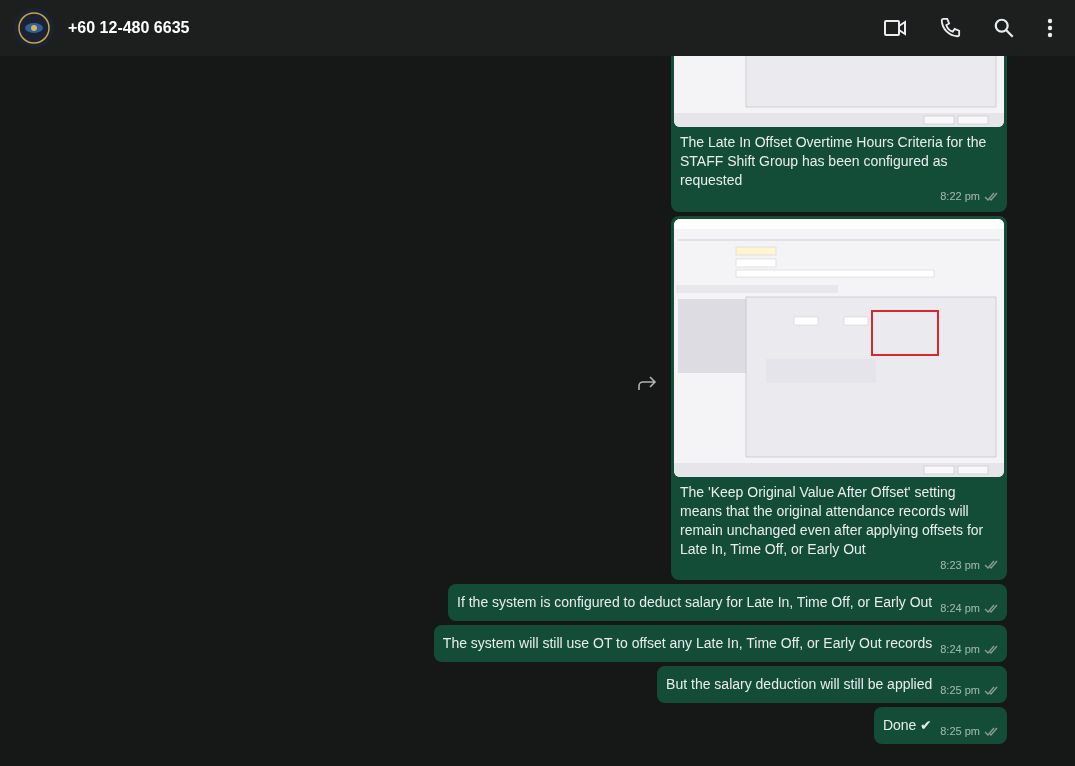 The width and height of the screenshot is (1075, 766). I want to click on message-text: But the salary deduction will still be applied, so click(799, 684).